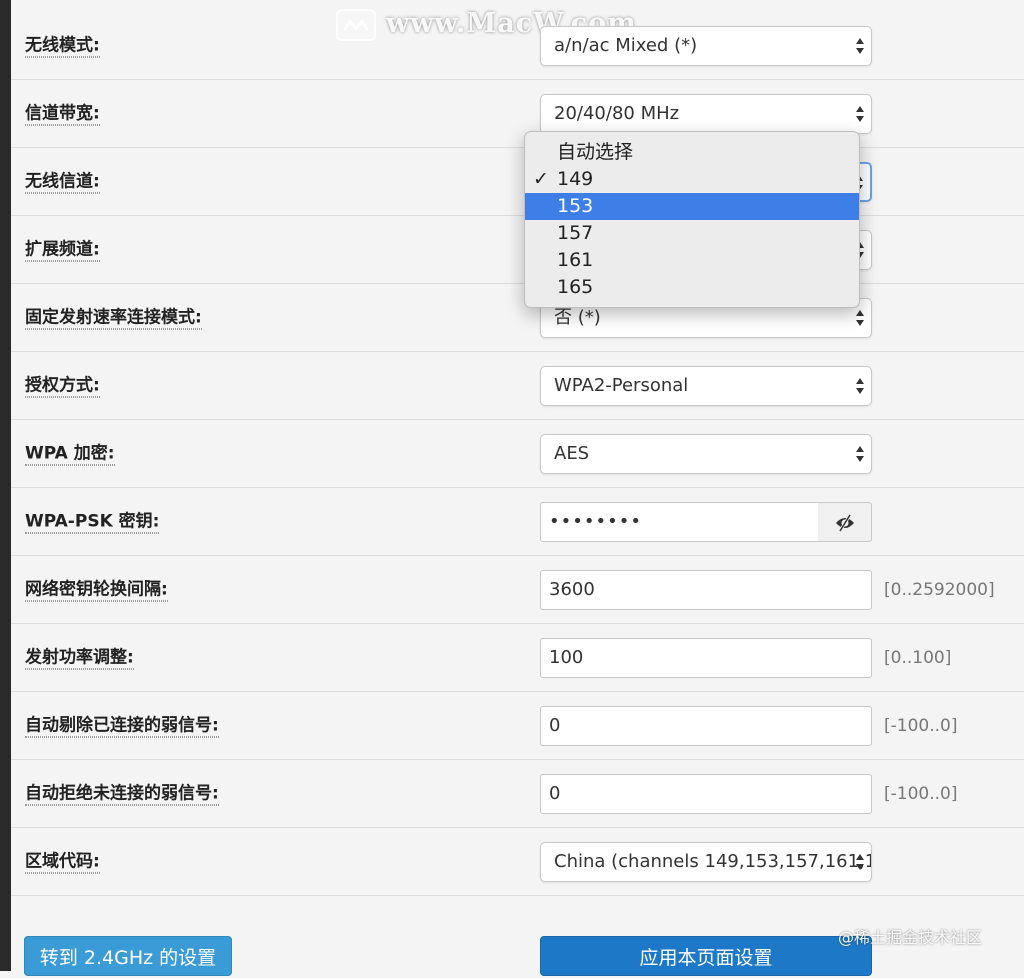 The height and width of the screenshot is (978, 1024). Describe the element at coordinates (62, 862) in the screenshot. I see `label-region-code: 区域代码:` at that location.